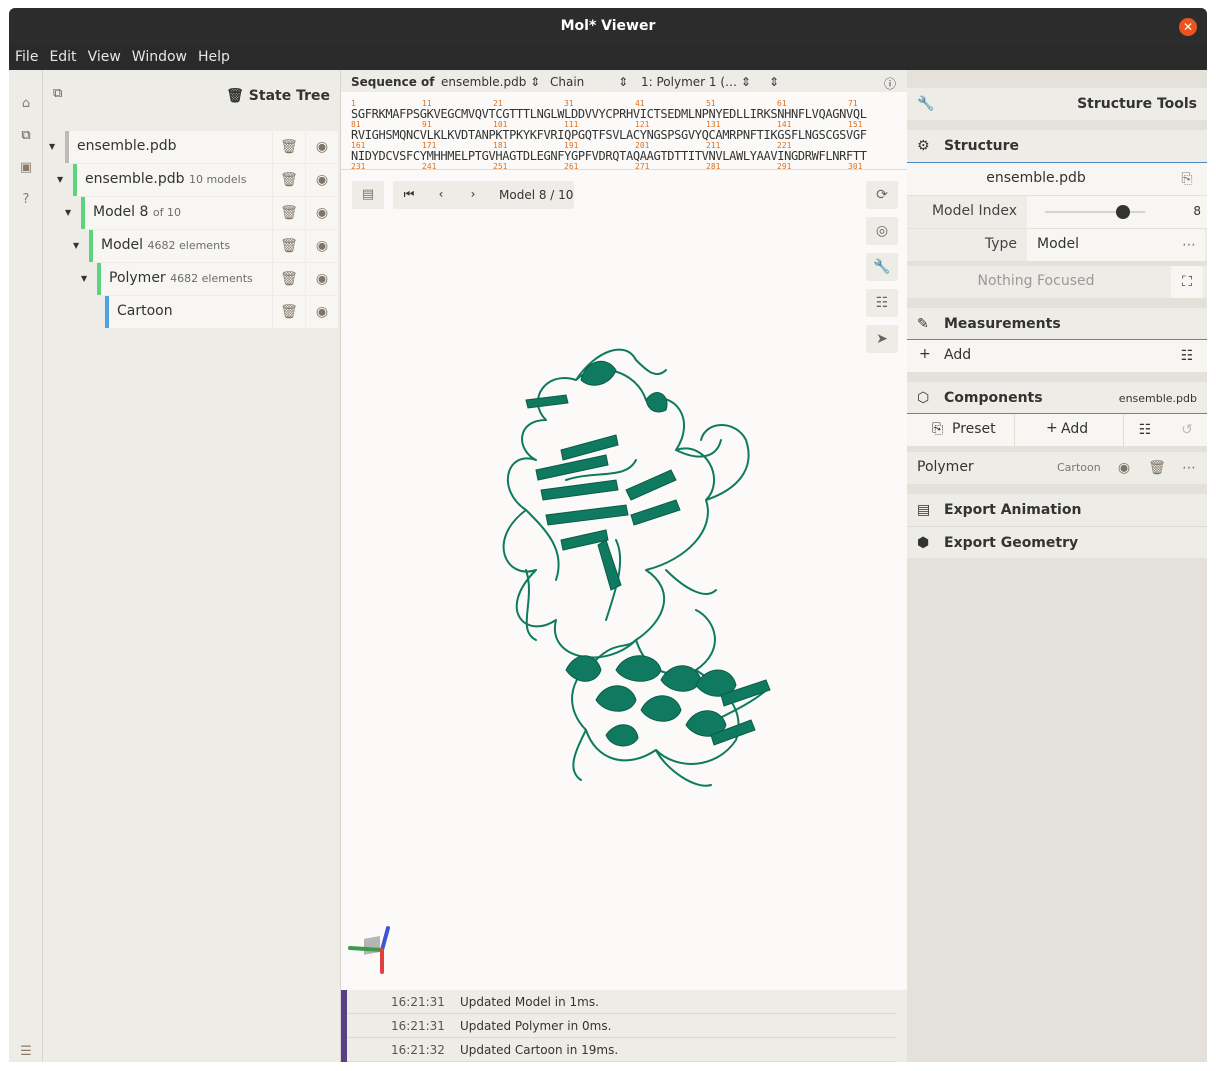 This screenshot has height=1071, width=1216. What do you see at coordinates (696, 82) in the screenshot?
I see `entity-select: 1: Polymer 1 (… ⇕` at bounding box center [696, 82].